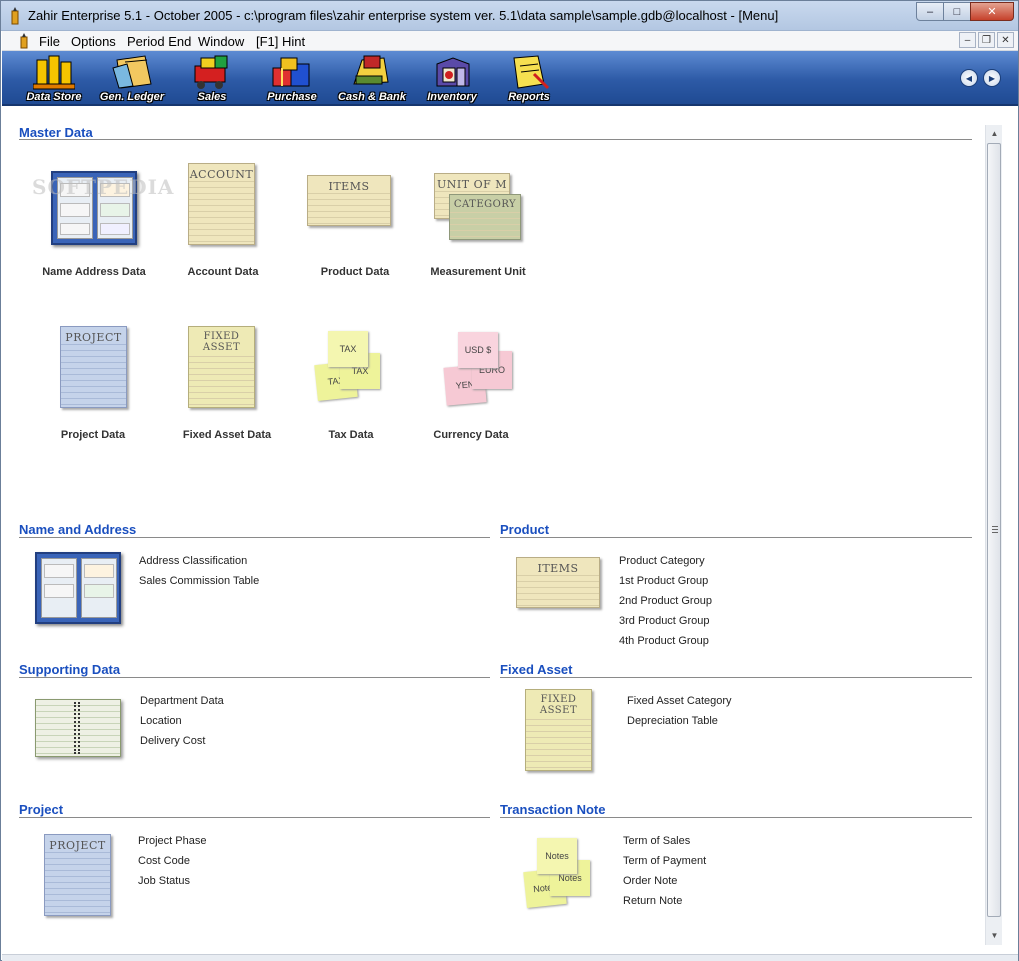  I want to click on link-cost-code: Cost Code, so click(164, 861).